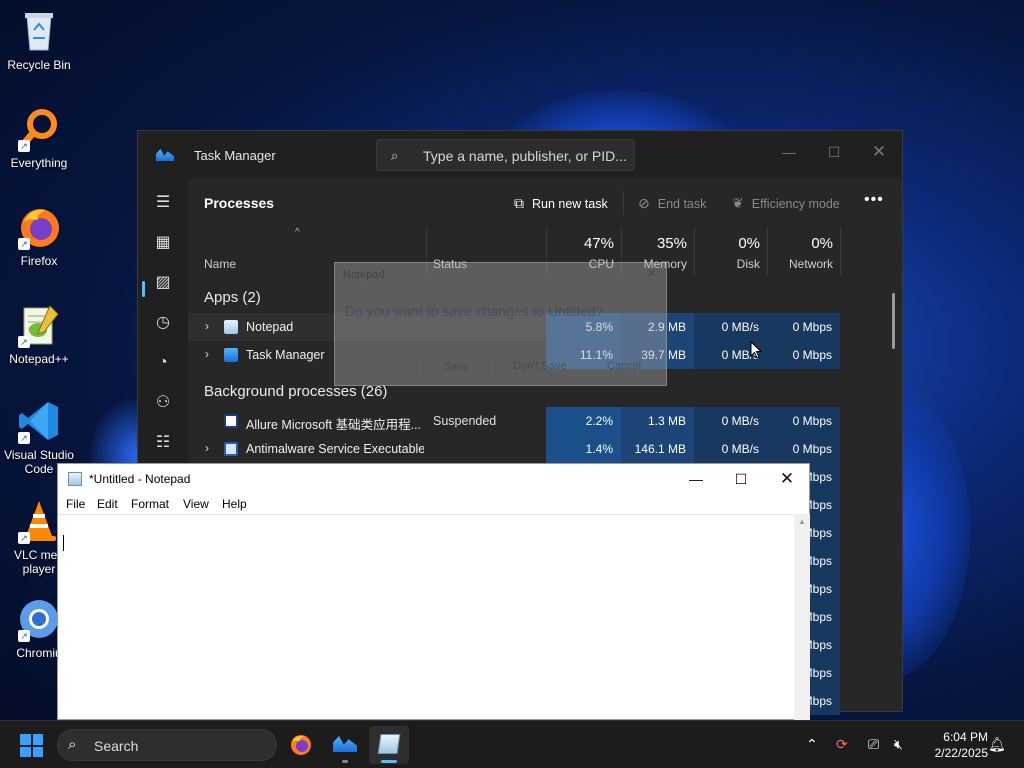 The image size is (1024, 768). What do you see at coordinates (540, 367) in the screenshot?
I see `dont-save-button: Don't Save` at bounding box center [540, 367].